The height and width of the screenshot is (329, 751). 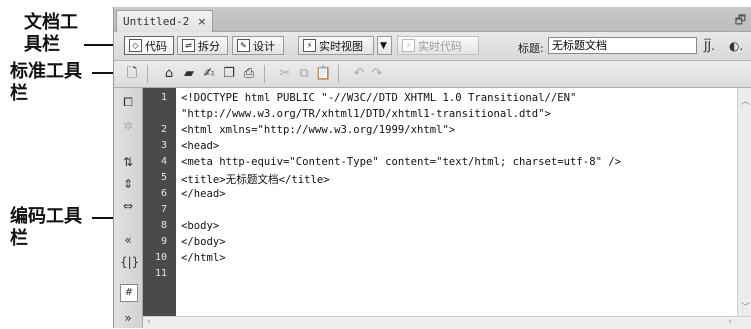 I want to click on split-view-label: 拆分, so click(x=209, y=46).